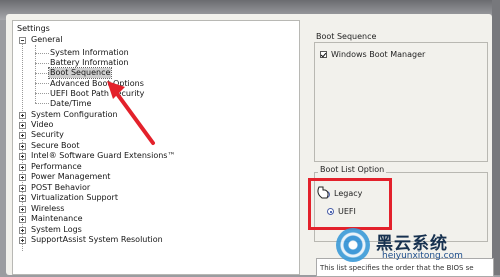  What do you see at coordinates (97, 240) in the screenshot?
I see `tree-item-supportassist: SupportAssist System Resolution` at bounding box center [97, 240].